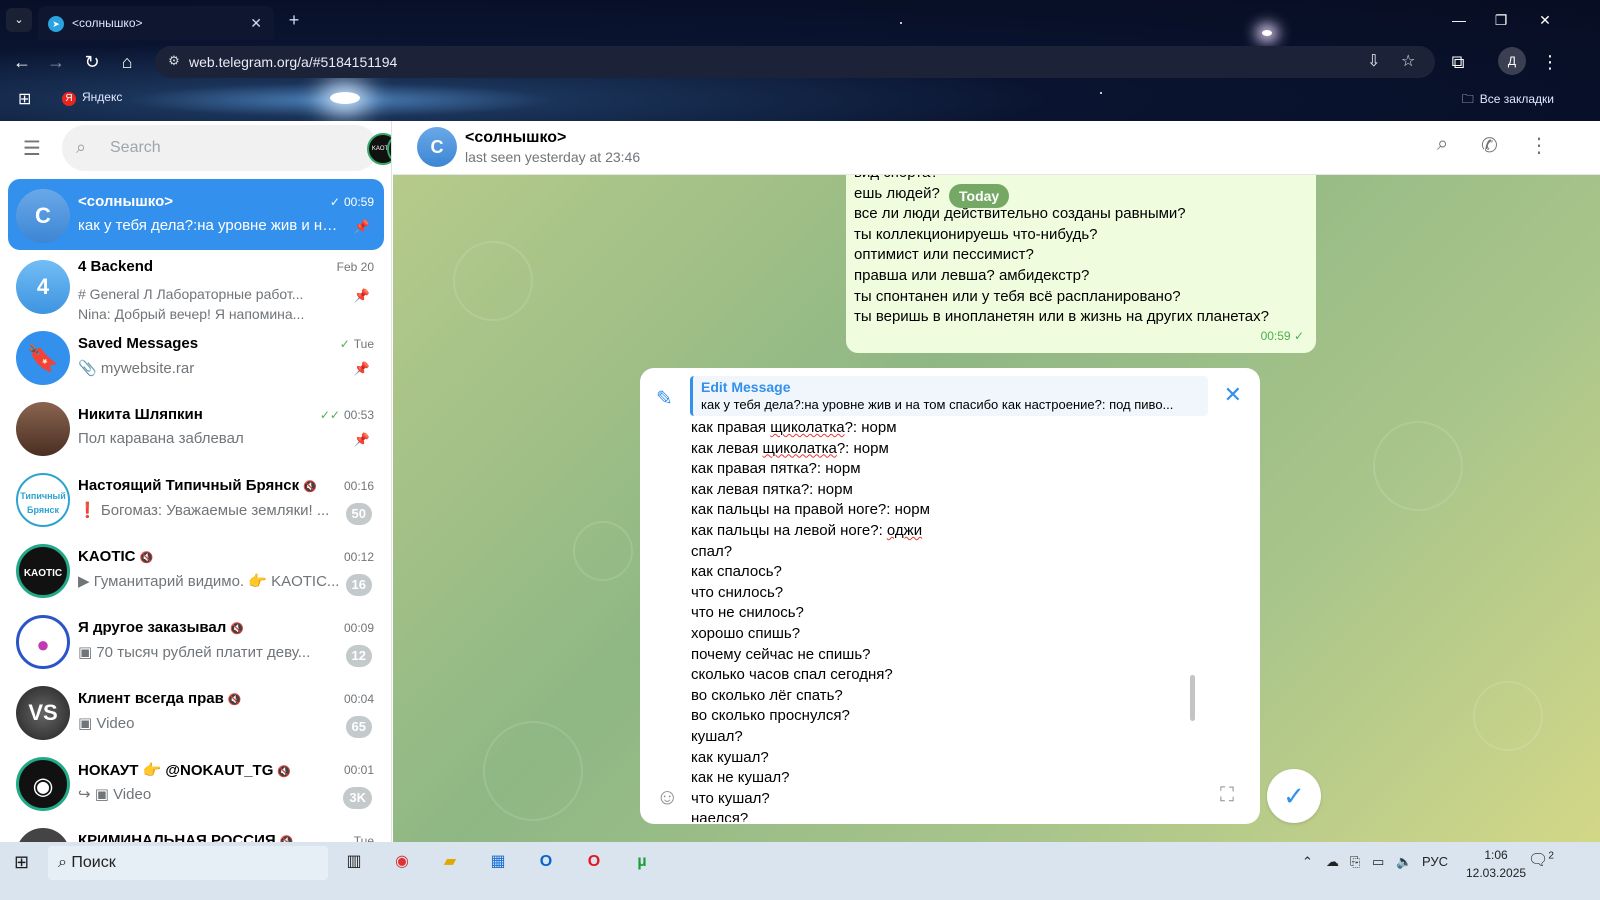 The width and height of the screenshot is (1600, 900). I want to click on windows-start-icon: ⊞, so click(21, 862).